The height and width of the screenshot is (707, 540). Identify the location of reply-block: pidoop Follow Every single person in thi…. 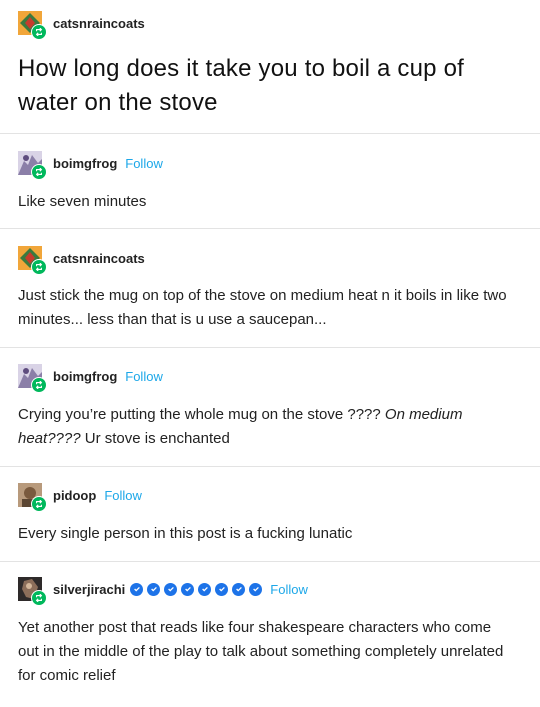
(270, 514).